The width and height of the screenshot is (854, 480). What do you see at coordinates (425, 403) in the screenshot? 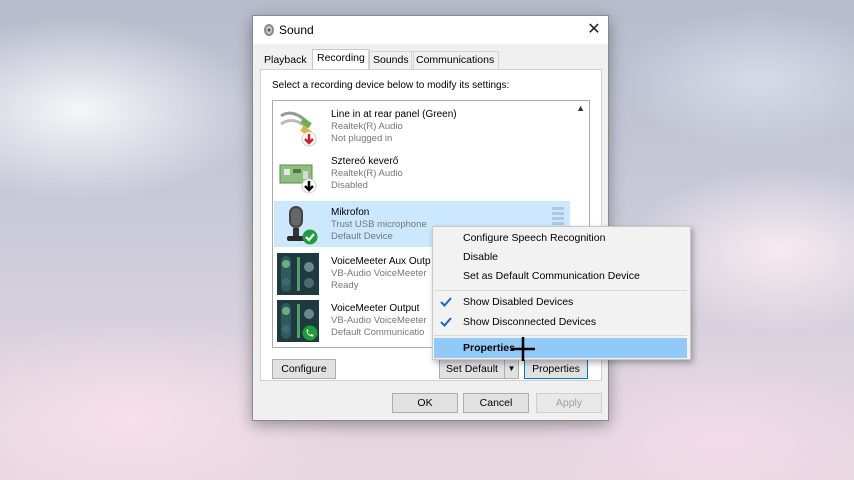
I see `ok-button: OK` at bounding box center [425, 403].